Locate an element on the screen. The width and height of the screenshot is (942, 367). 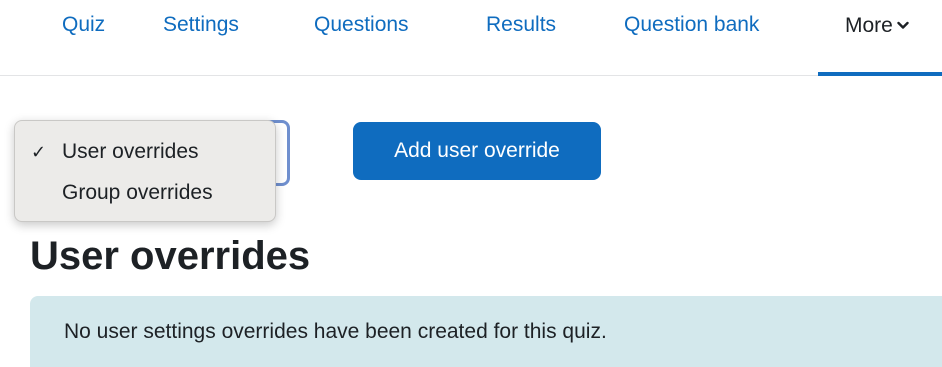
chevron-down-icon is located at coordinates (903, 25).